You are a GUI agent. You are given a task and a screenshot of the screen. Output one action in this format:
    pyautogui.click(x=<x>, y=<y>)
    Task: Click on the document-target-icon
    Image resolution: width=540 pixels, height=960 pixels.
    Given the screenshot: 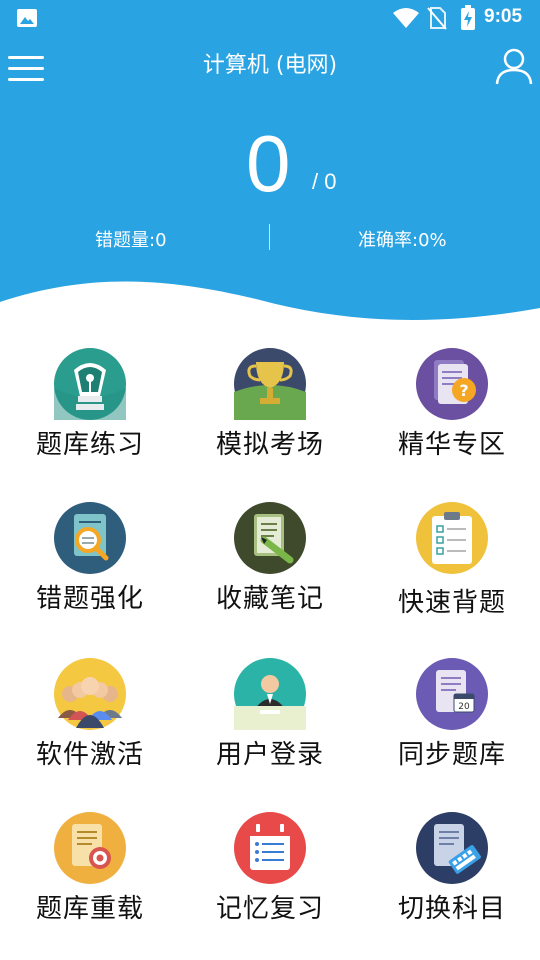 What is the action you would take?
    pyautogui.click(x=90, y=848)
    